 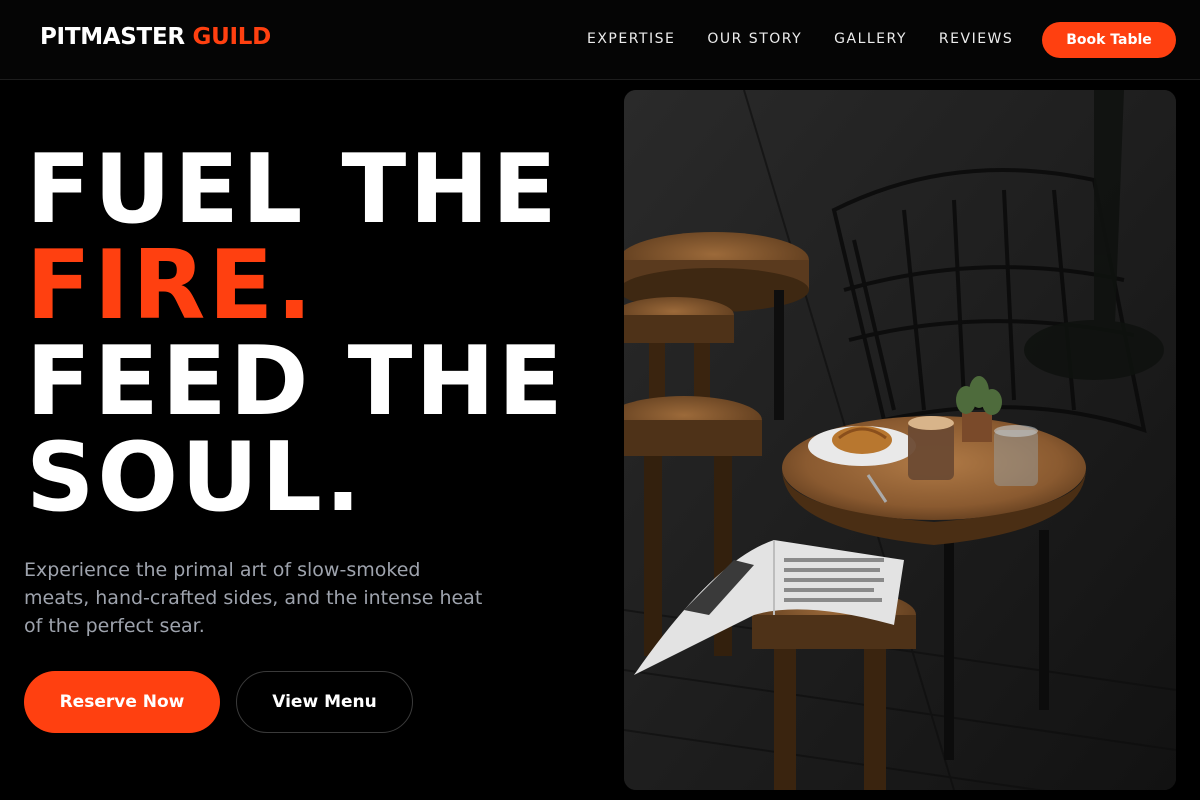 I want to click on nav-link-reviews: REVIEWS, so click(x=976, y=39).